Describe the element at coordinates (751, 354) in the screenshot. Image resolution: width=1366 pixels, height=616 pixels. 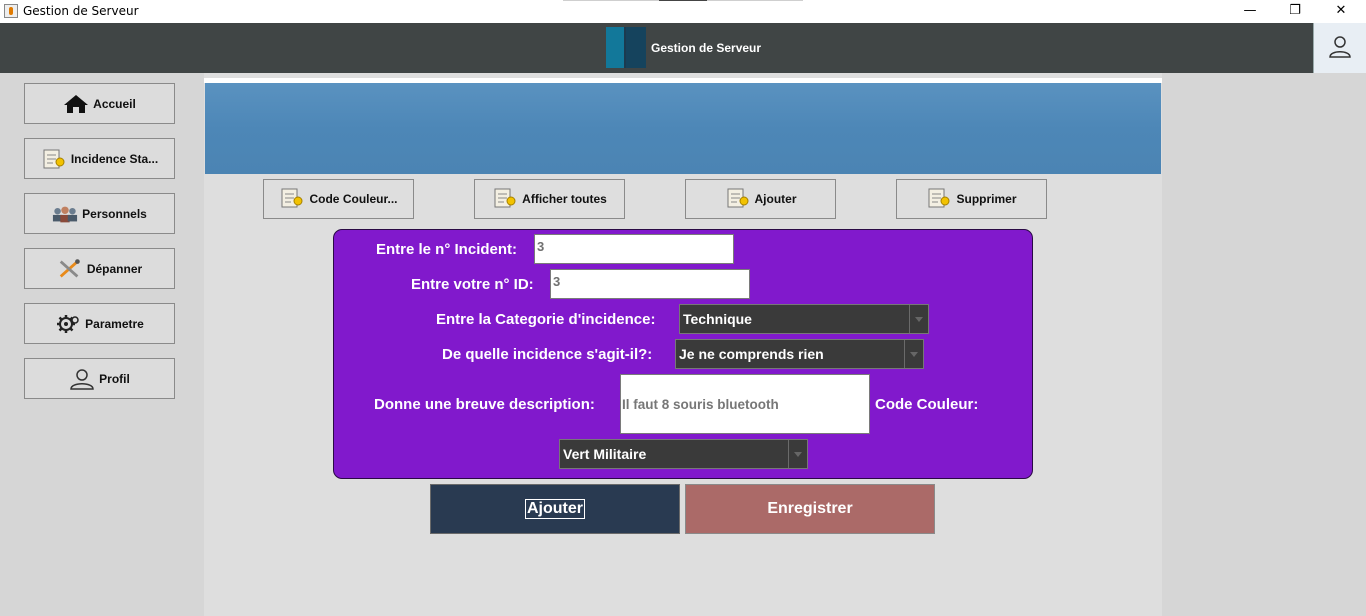
I see `incident-type-select-value: Je ne comprends rien` at that location.